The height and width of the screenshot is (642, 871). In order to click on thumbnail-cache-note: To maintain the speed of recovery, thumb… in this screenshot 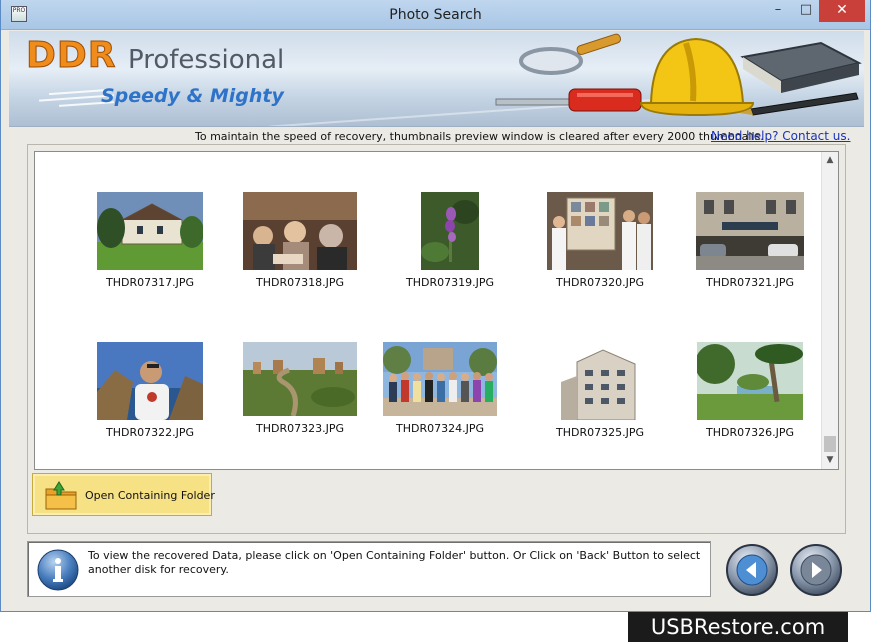, I will do `click(479, 136)`.